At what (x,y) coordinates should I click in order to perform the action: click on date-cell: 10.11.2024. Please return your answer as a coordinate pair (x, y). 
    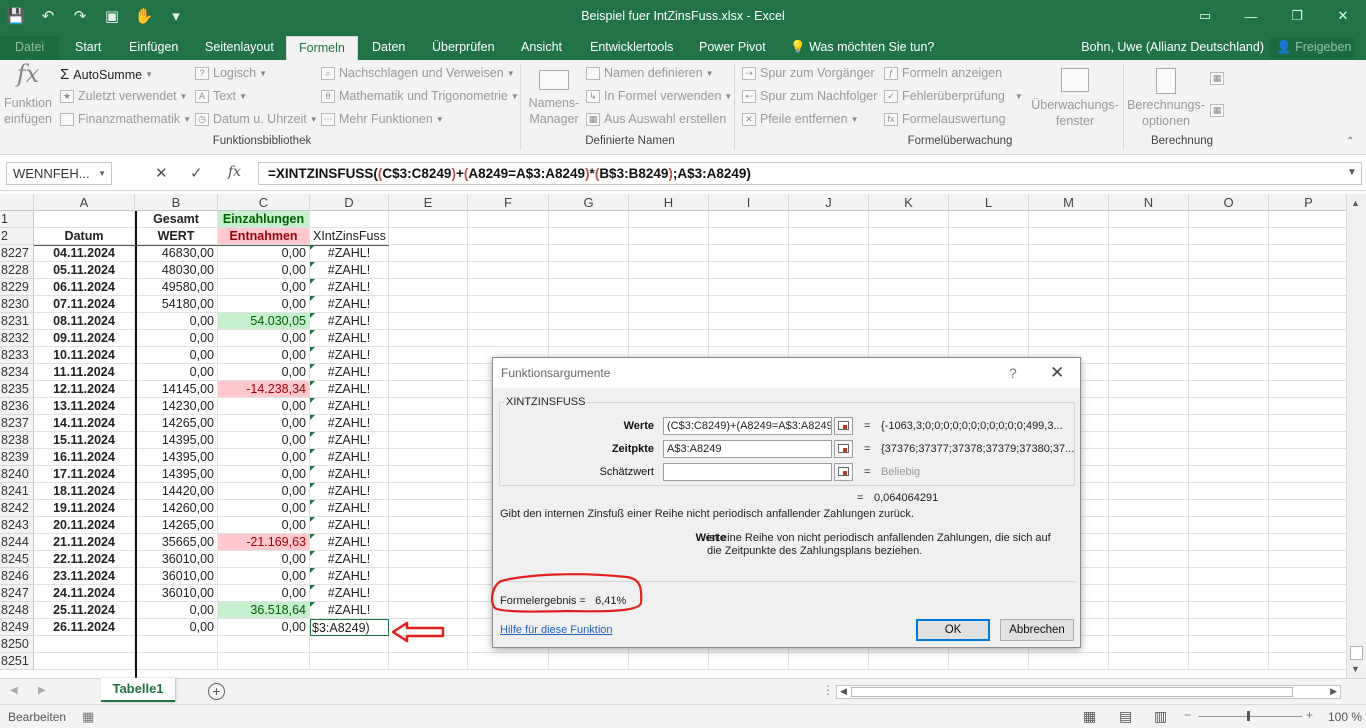
    Looking at the image, I should click on (84, 355).